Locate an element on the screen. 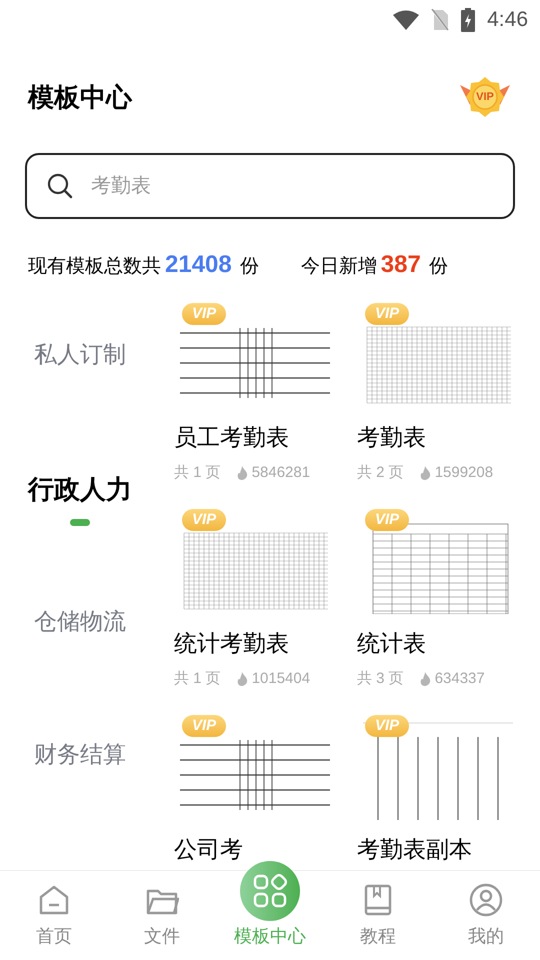  template-title: 统计表 is located at coordinates (444, 643).